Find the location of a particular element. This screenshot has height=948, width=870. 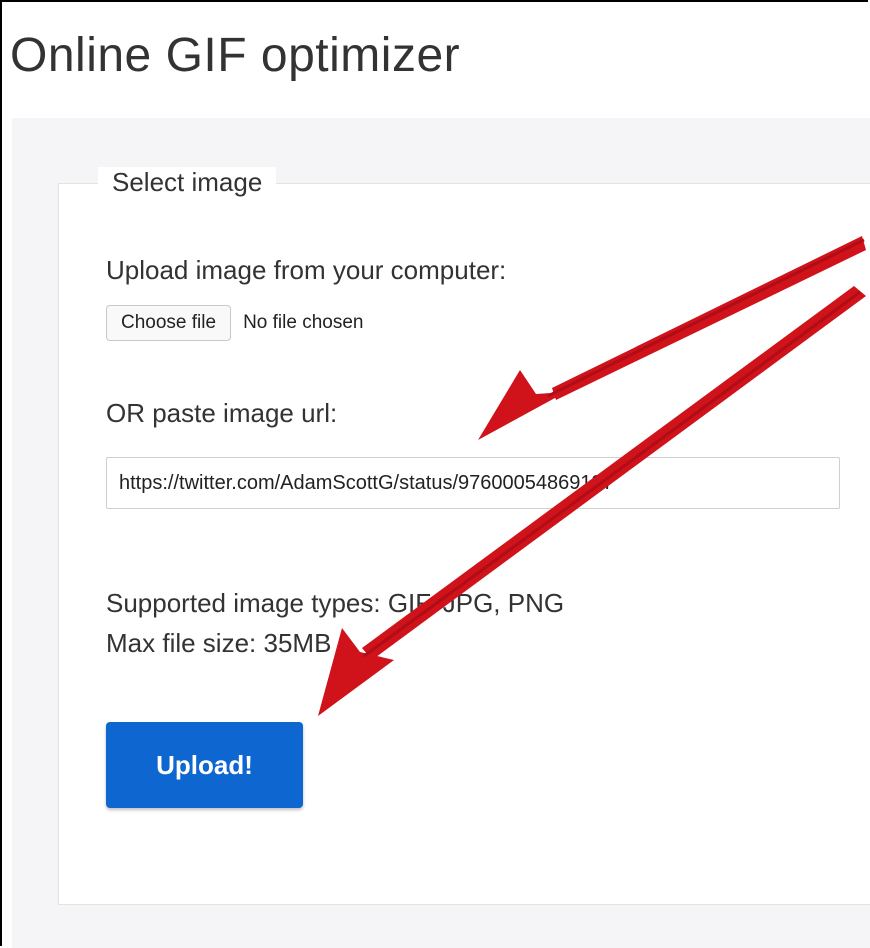

supported-types-text: Supported image types: GIF, JPG, PNG is located at coordinates (335, 603).